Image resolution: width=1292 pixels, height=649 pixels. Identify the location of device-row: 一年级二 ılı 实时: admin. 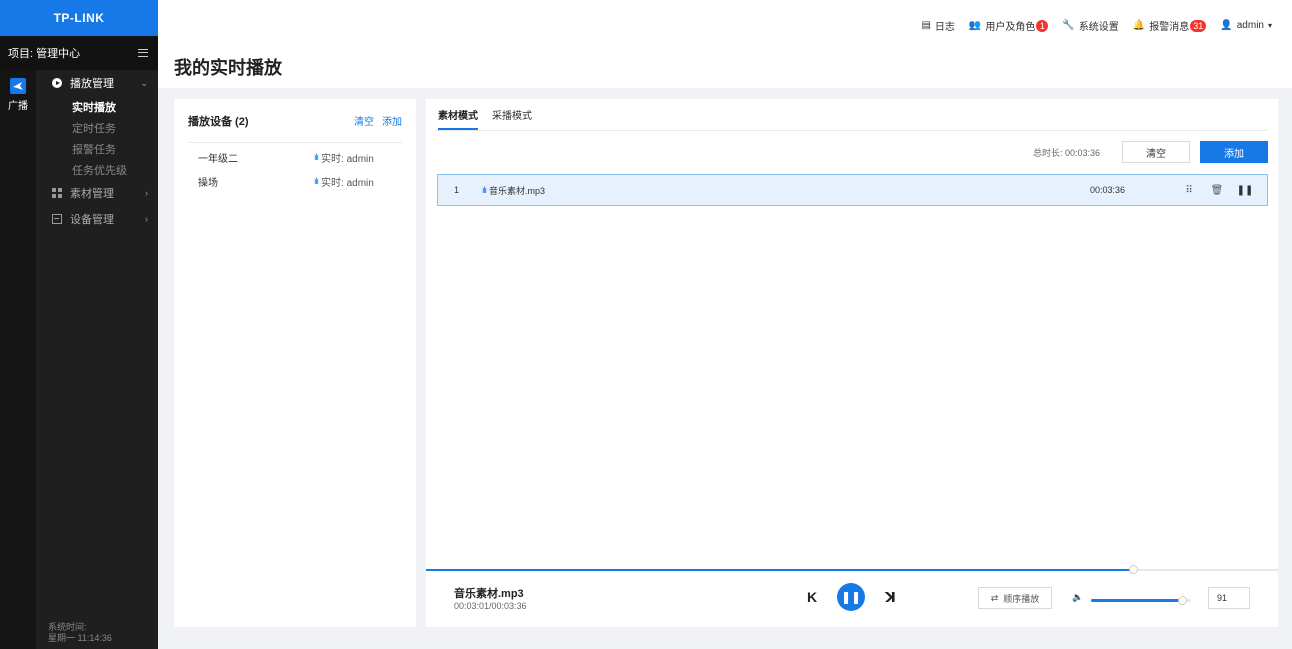
(295, 157).